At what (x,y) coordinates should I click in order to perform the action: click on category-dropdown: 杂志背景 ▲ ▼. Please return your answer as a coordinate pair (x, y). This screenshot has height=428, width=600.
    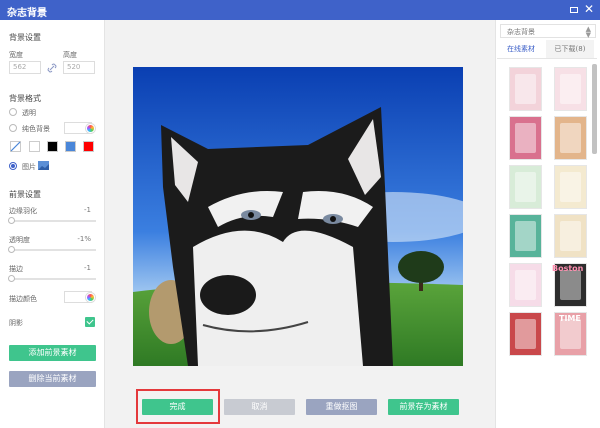
    Looking at the image, I should click on (548, 31).